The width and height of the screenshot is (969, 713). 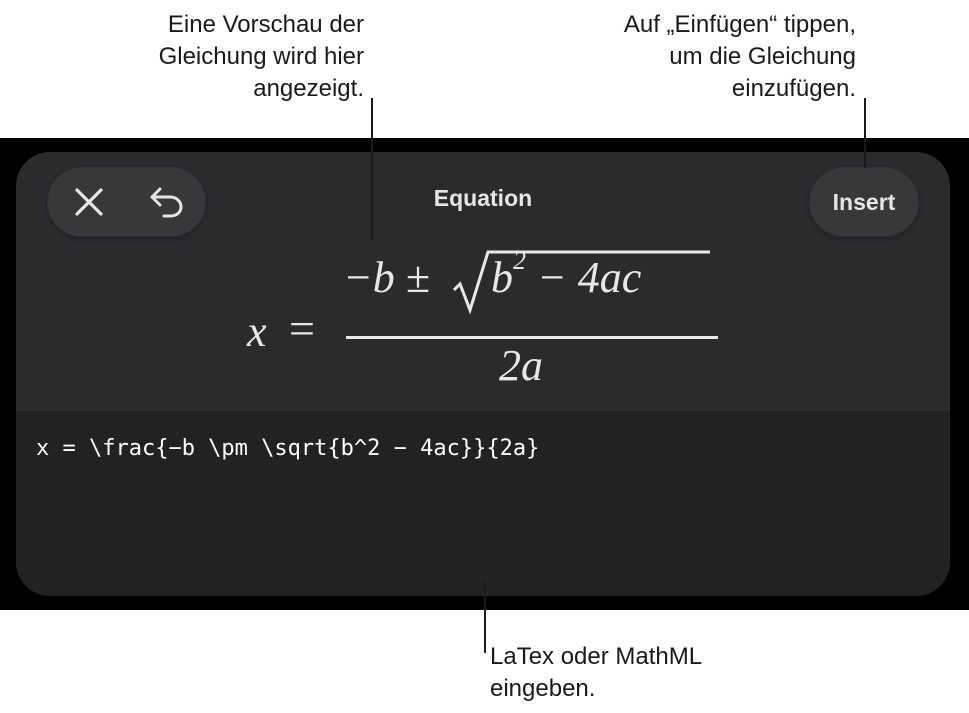 I want to click on leader-line-preview, so click(x=372, y=169).